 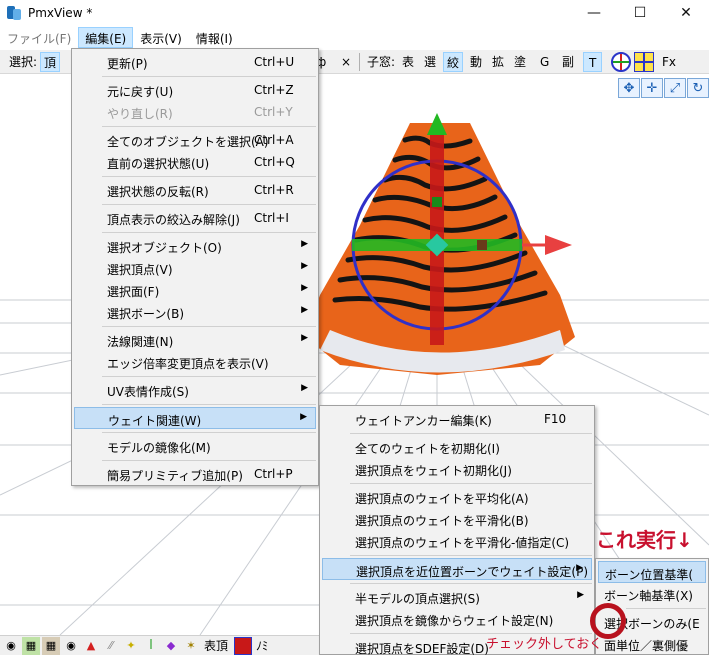 I want to click on edit-menu-item: 頂点表示の絞込み解除(J) Ctrl+I, so click(x=195, y=218).